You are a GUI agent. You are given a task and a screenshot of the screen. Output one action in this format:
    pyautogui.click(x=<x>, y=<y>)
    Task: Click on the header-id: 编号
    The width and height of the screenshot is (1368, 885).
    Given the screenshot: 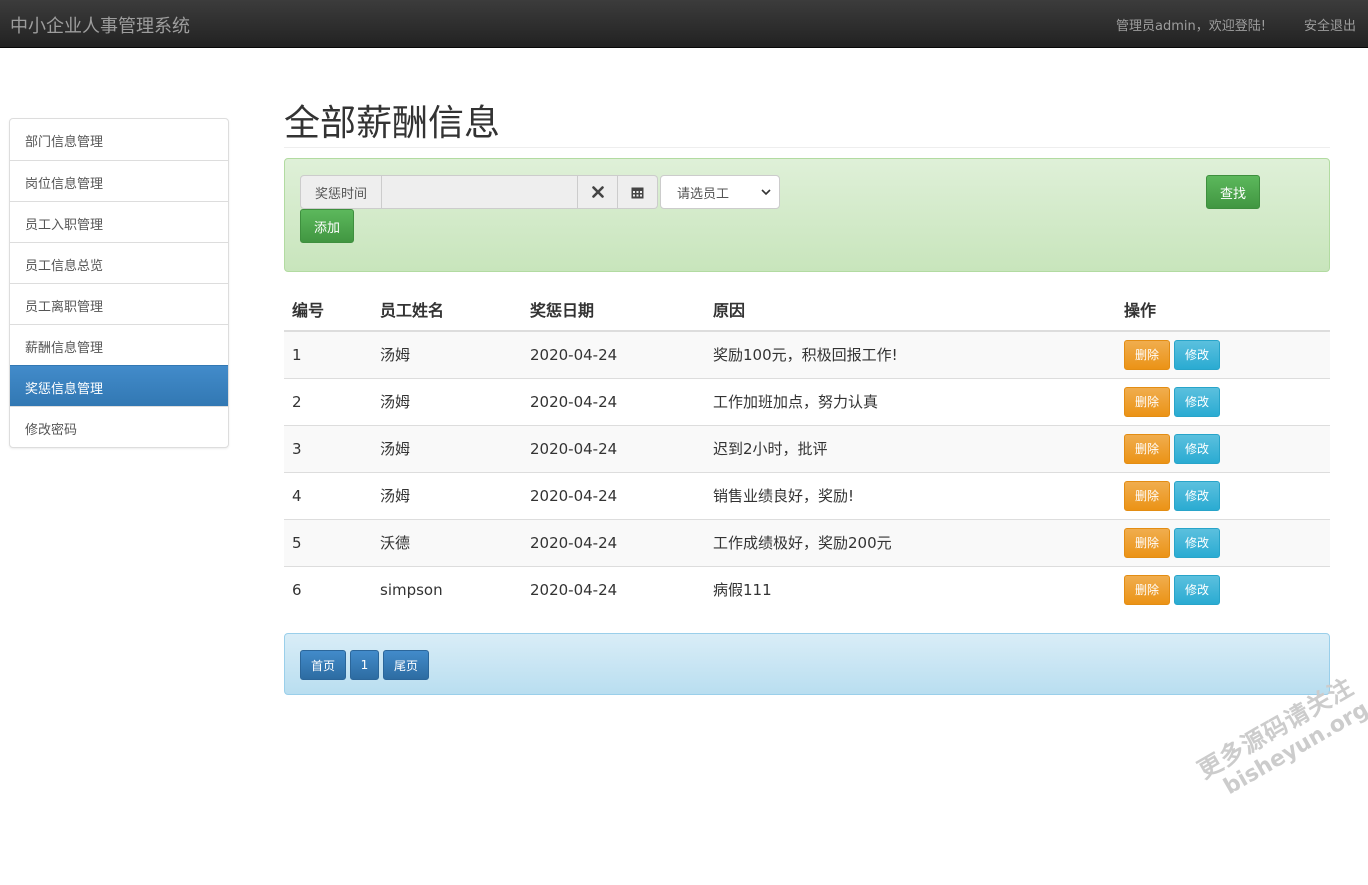 What is the action you would take?
    pyautogui.click(x=328, y=309)
    